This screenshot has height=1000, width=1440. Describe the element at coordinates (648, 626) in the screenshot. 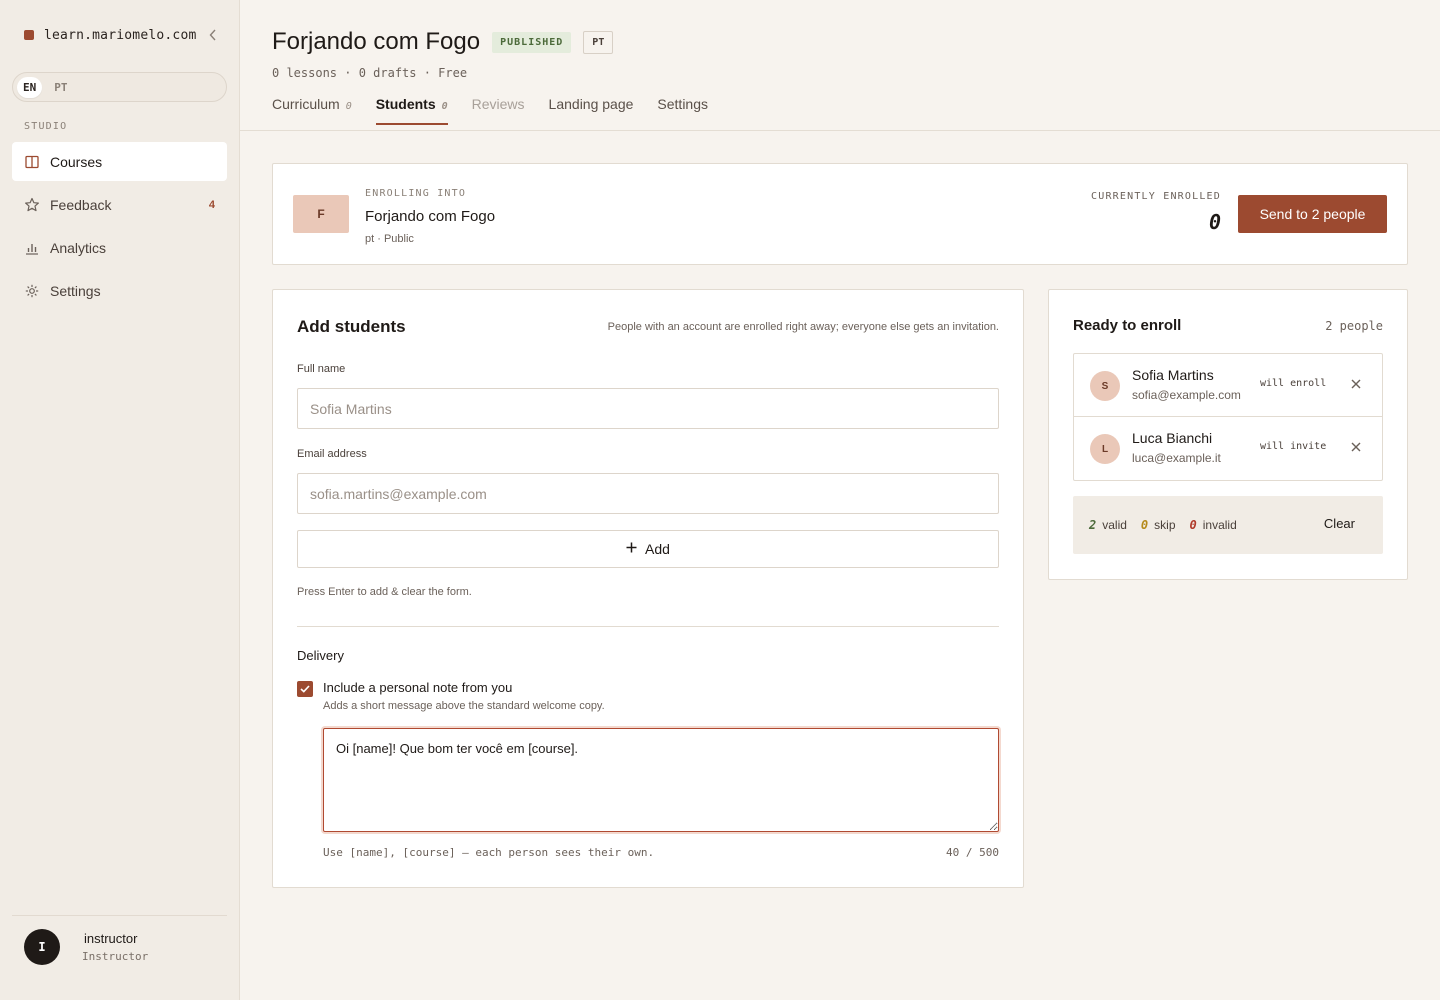

I see `divider` at that location.